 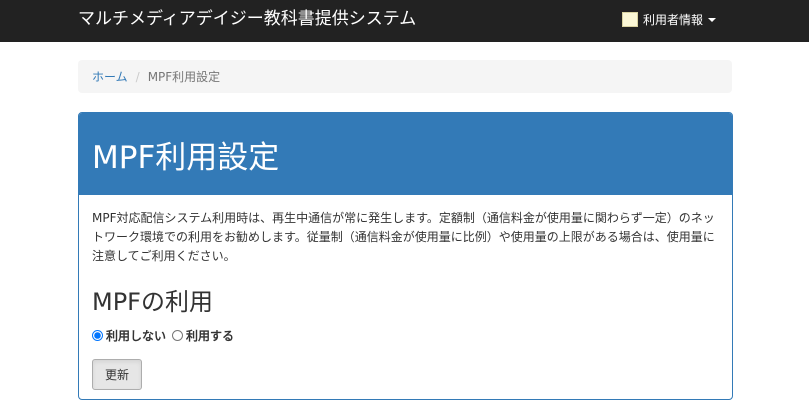 What do you see at coordinates (186, 157) in the screenshot?
I see `page-title: MPF利用設定` at bounding box center [186, 157].